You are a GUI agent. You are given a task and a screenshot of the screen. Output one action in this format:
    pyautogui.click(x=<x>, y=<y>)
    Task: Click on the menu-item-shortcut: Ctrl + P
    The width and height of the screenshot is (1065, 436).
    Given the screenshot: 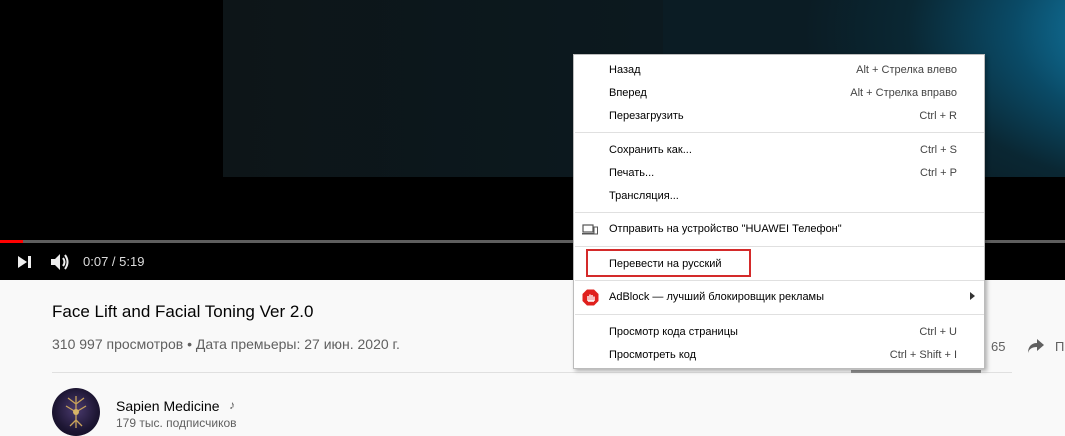 What is the action you would take?
    pyautogui.click(x=938, y=173)
    